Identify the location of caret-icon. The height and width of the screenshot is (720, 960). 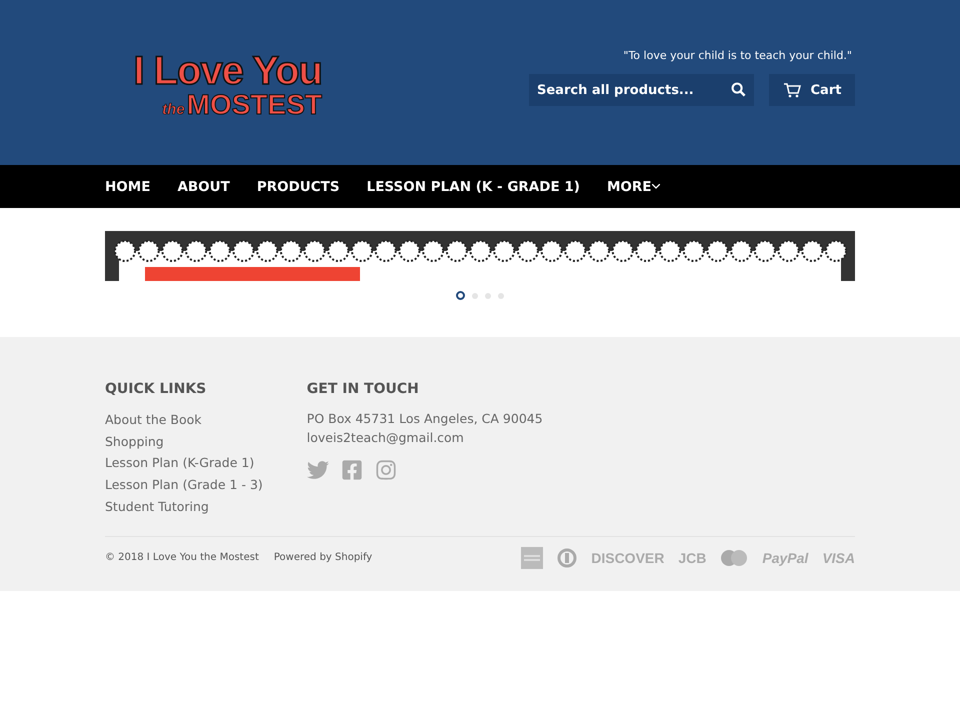
(656, 186).